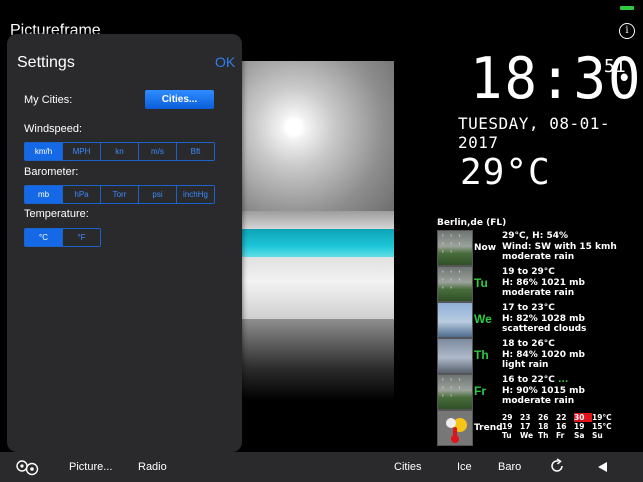 The image size is (643, 482). Describe the element at coordinates (505, 172) in the screenshot. I see `current-temperature: 29°C` at that location.